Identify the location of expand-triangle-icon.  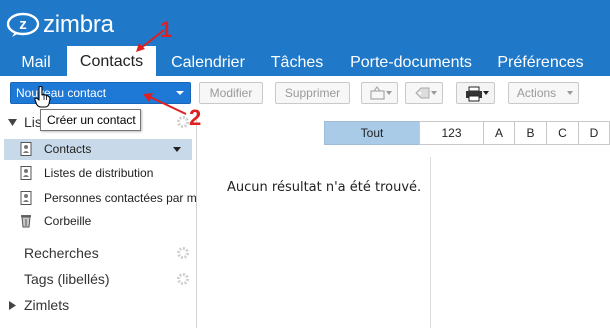
(12, 305).